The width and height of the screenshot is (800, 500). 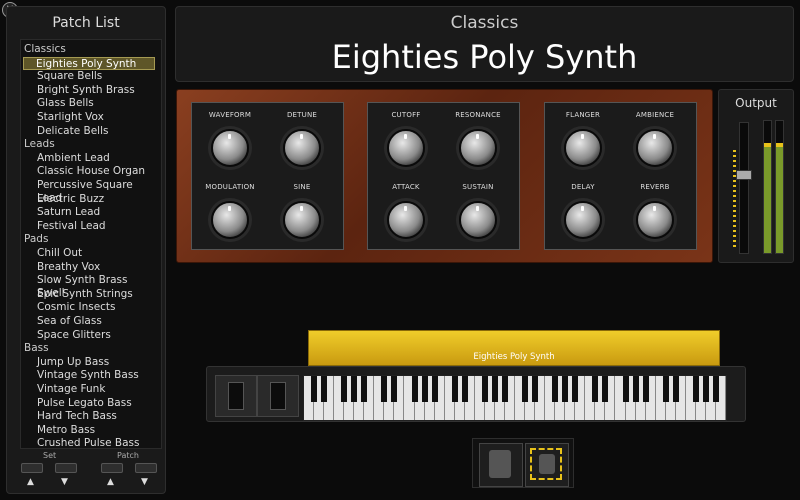 What do you see at coordinates (95, 117) in the screenshot?
I see `patch-list-item: Starlight Vox` at bounding box center [95, 117].